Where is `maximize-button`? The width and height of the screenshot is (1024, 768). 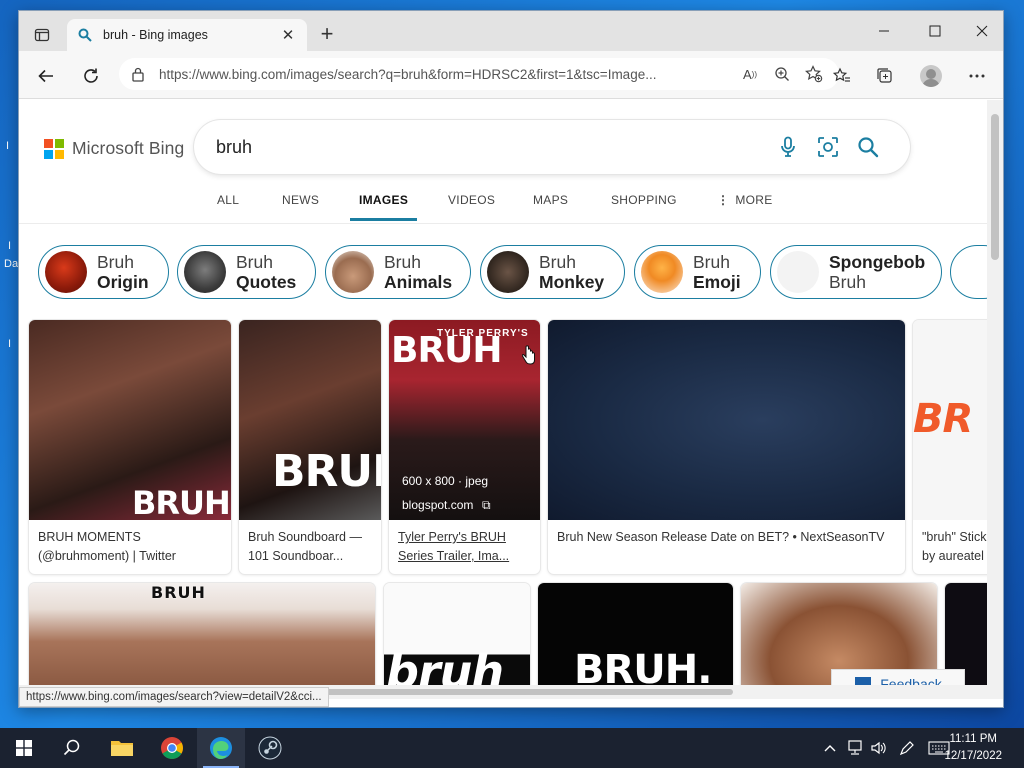
maximize-button is located at coordinates (935, 31).